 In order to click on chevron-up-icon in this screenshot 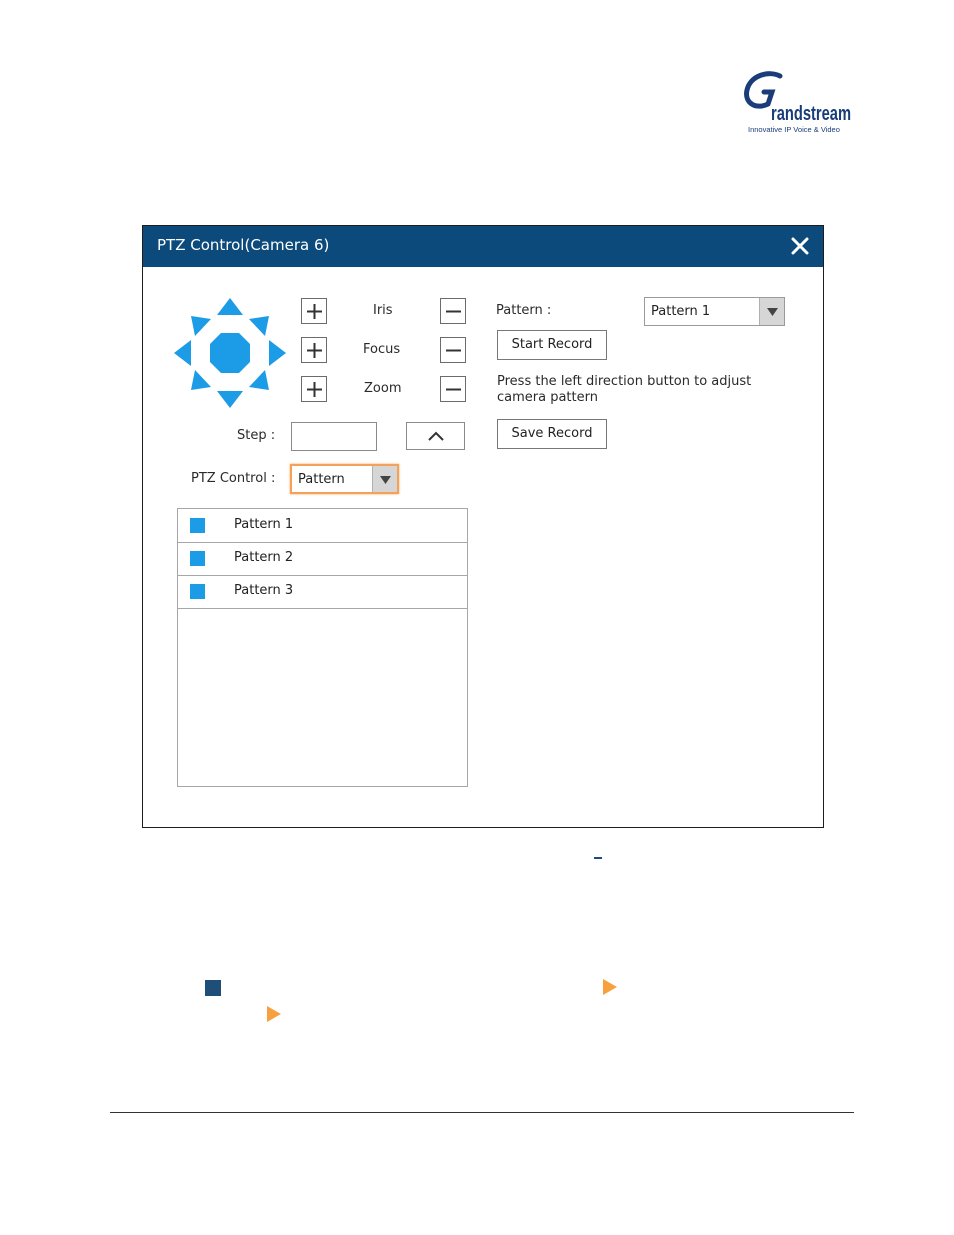, I will do `click(436, 436)`.